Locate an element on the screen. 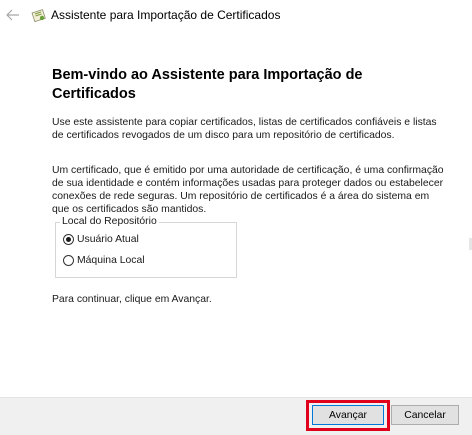  radio-selected-dot is located at coordinates (68, 239).